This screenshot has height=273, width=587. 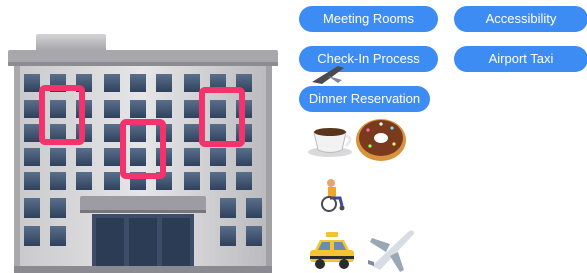 What do you see at coordinates (143, 204) in the screenshot?
I see `building-canopy` at bounding box center [143, 204].